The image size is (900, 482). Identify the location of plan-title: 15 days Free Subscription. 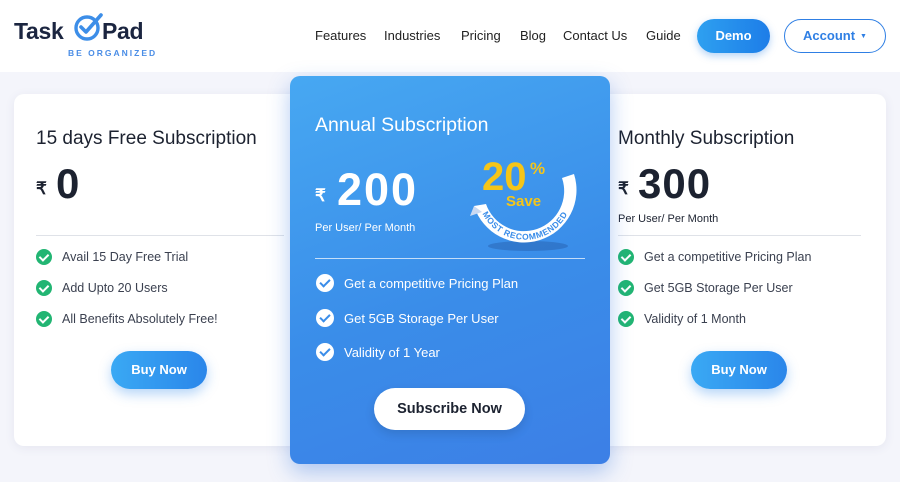
(146, 138).